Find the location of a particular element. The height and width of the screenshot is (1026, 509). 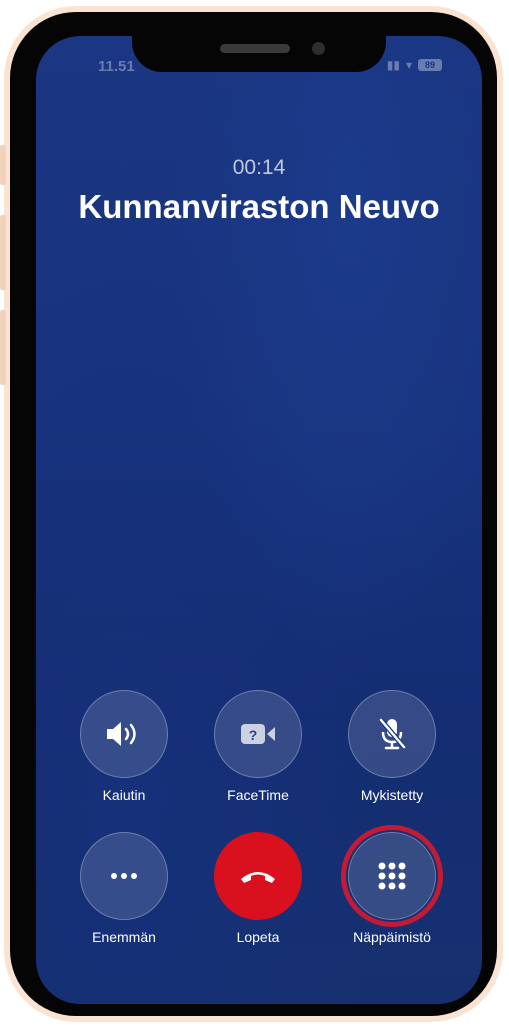

caller-name: Kunnanviraston Neuvo is located at coordinates (259, 206).